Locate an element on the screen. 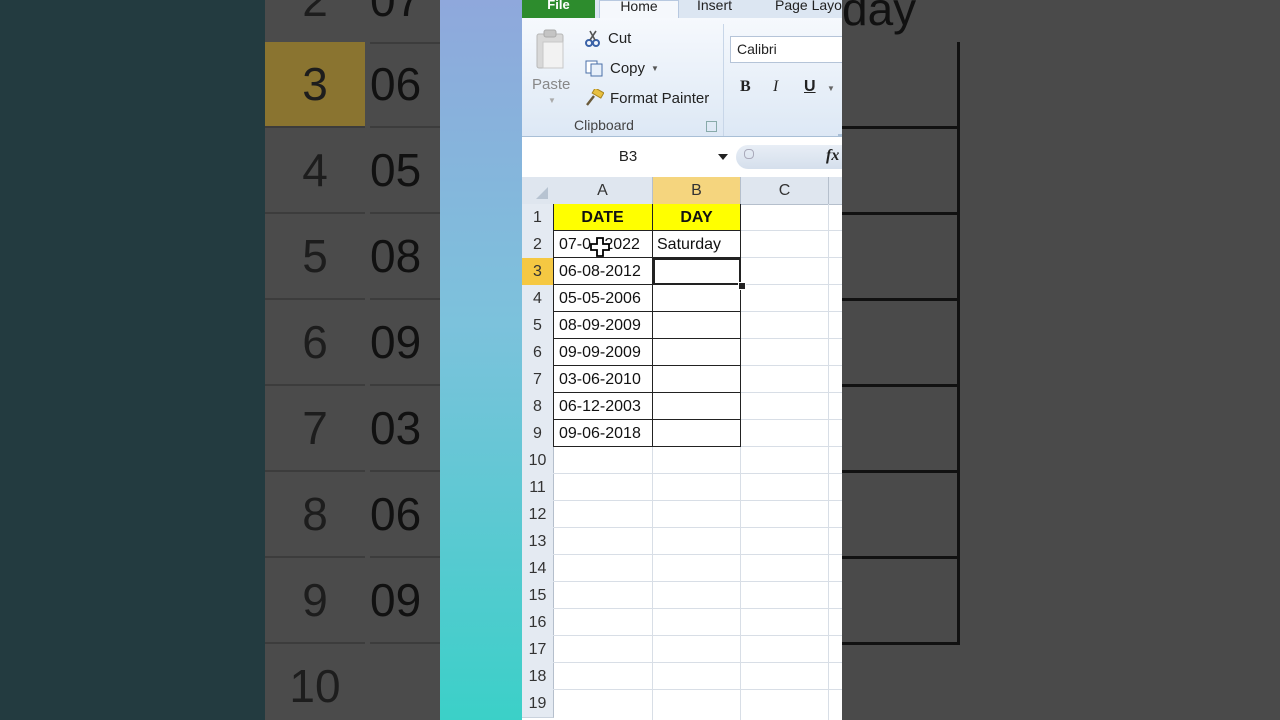  cell-a8: 06-12-2003 is located at coordinates (603, 406).